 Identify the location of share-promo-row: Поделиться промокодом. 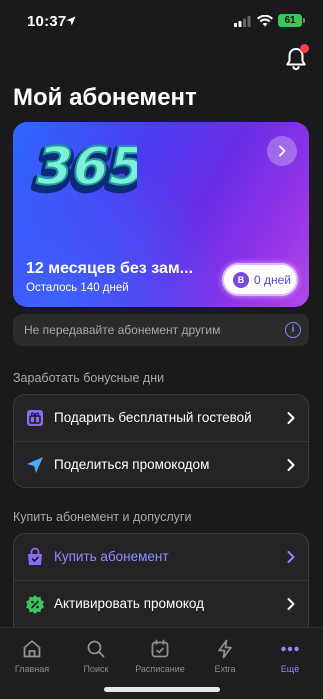
(161, 464).